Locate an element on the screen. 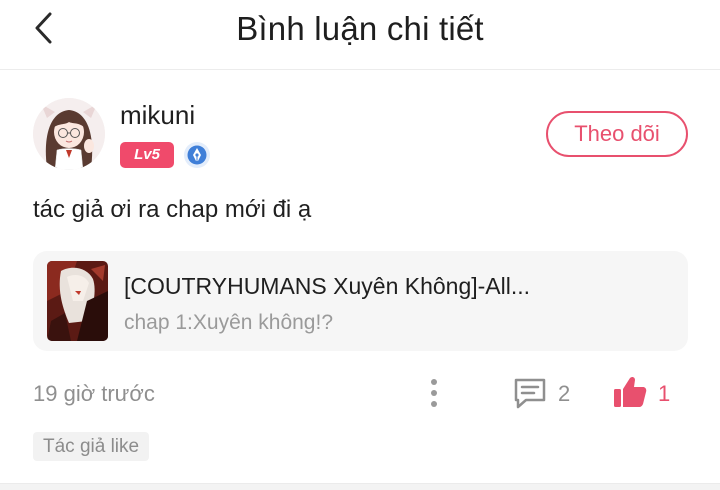 This screenshot has height=490, width=720. more-vertical-icon is located at coordinates (434, 393).